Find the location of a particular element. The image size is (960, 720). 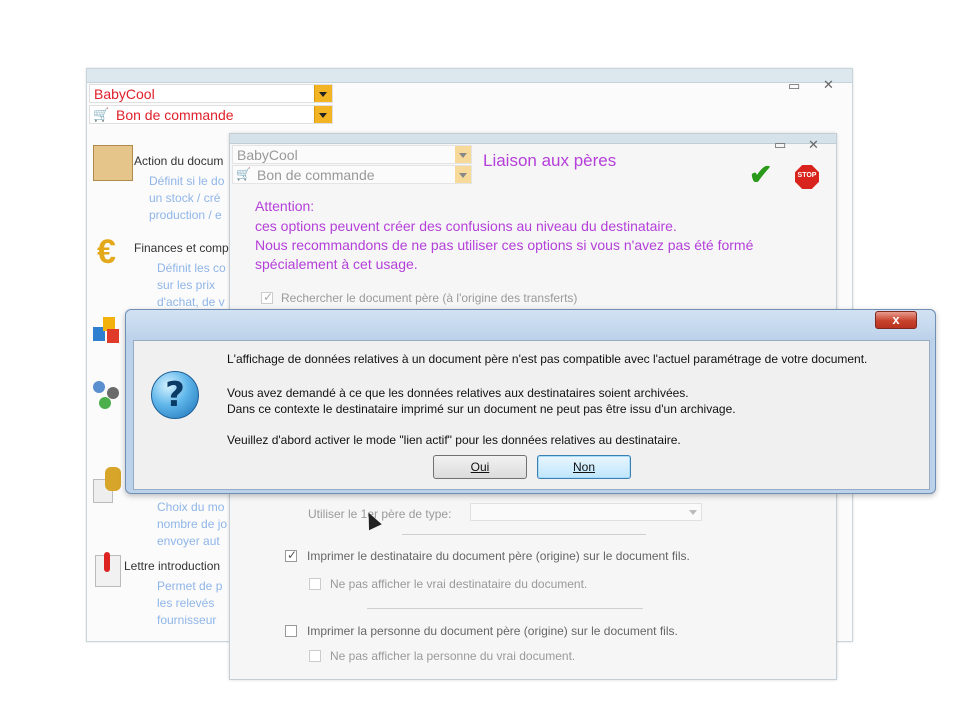

section-desc: Choix du mo is located at coordinates (191, 507).